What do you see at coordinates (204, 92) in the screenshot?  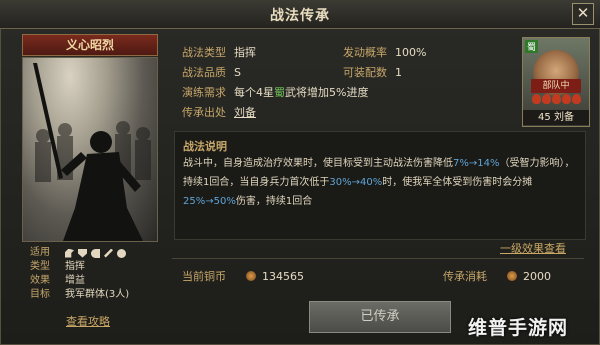 I see `detail-label: 演练需求` at bounding box center [204, 92].